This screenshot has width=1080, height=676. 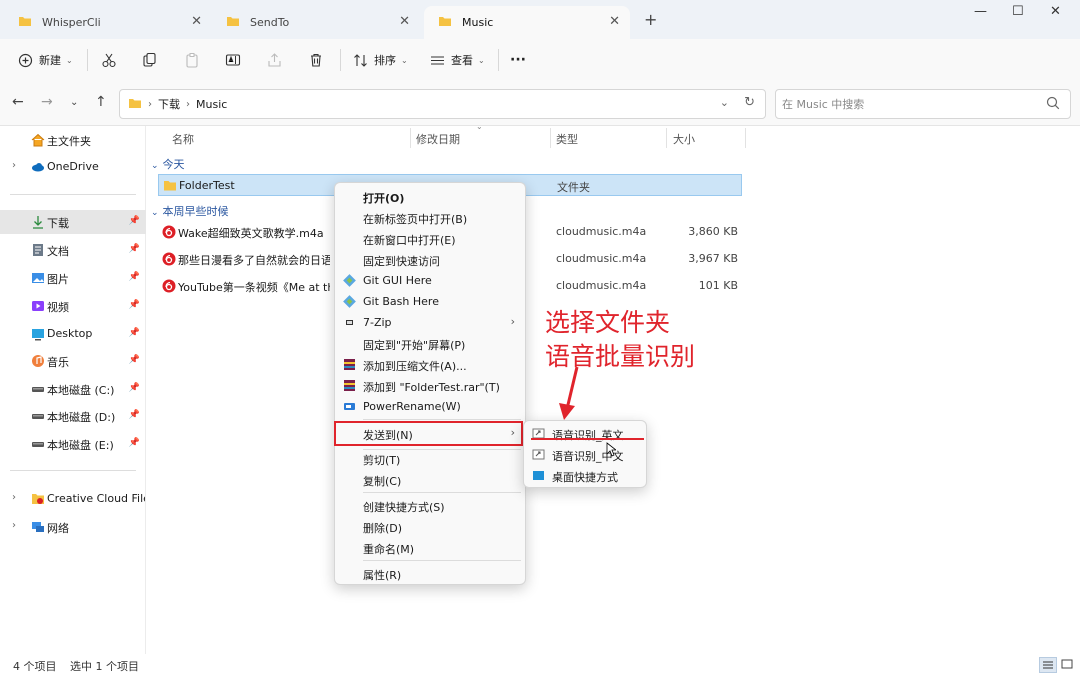 I want to click on menu-item-create-shortcut: 创建快捷方式(S), so click(x=430, y=505).